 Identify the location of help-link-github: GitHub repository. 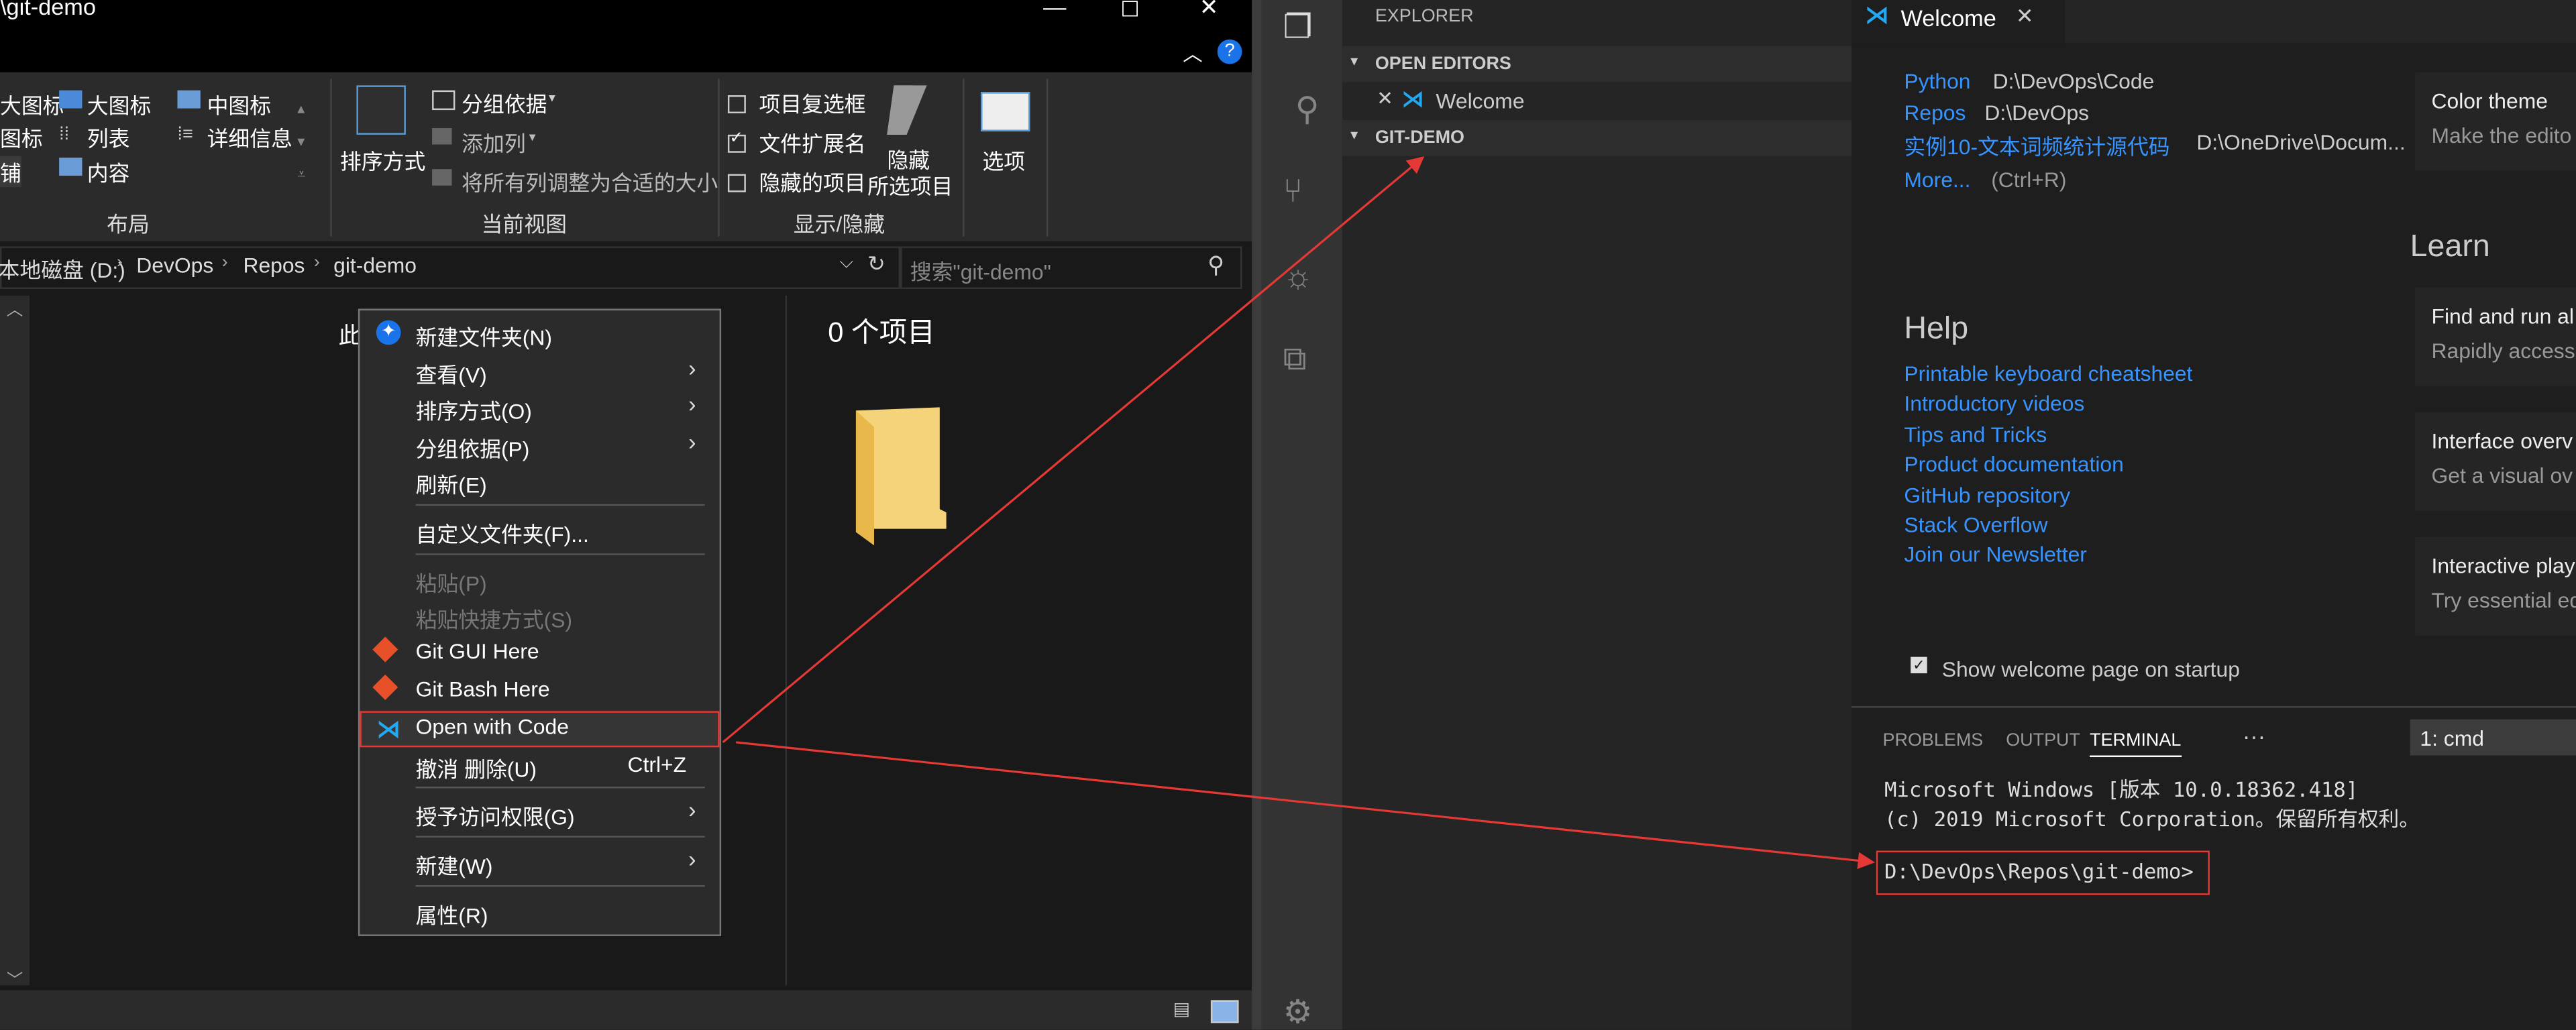
(1987, 495).